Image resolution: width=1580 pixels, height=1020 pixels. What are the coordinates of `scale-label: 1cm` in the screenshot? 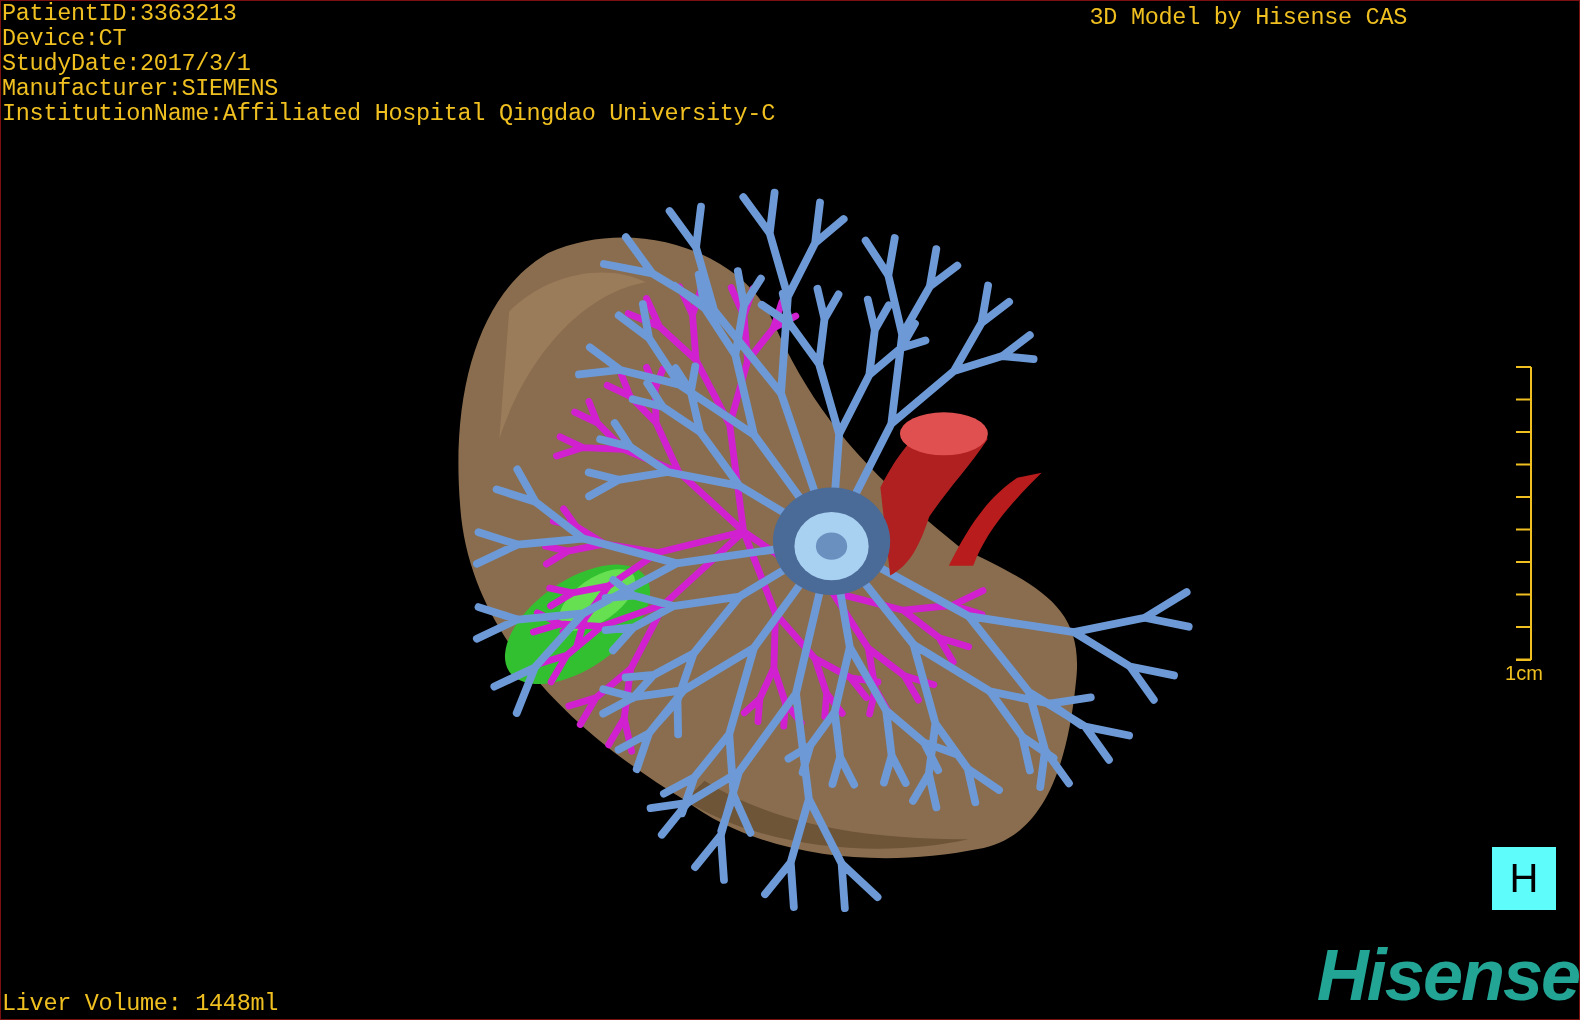 It's located at (1524, 673).